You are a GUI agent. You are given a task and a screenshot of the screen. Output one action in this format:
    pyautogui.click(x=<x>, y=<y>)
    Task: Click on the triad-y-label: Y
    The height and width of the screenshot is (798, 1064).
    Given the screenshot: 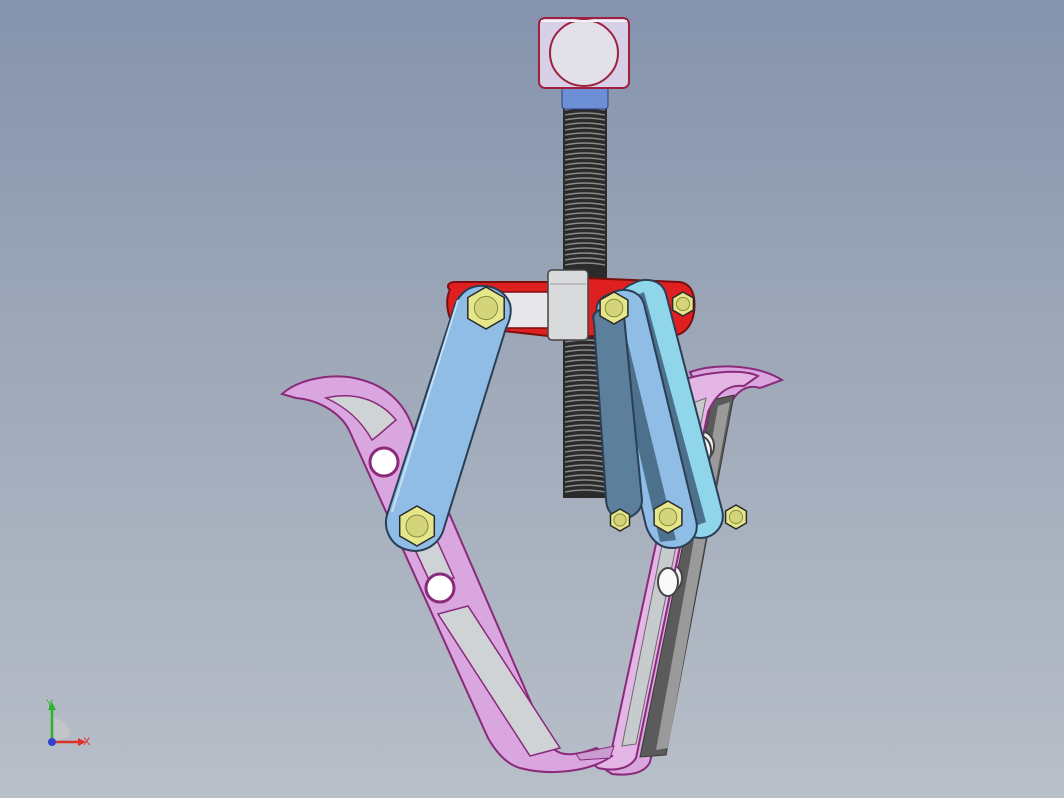 What is the action you would take?
    pyautogui.click(x=50, y=704)
    